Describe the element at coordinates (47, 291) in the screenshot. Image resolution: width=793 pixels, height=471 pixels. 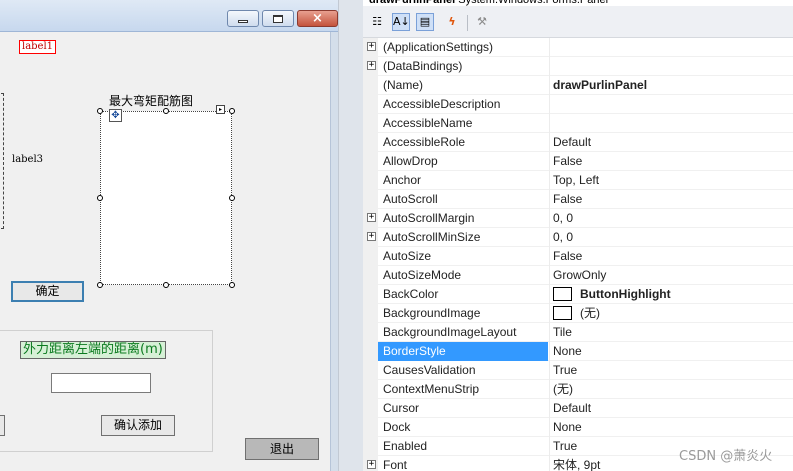
I see `confirm-button: 确定` at that location.